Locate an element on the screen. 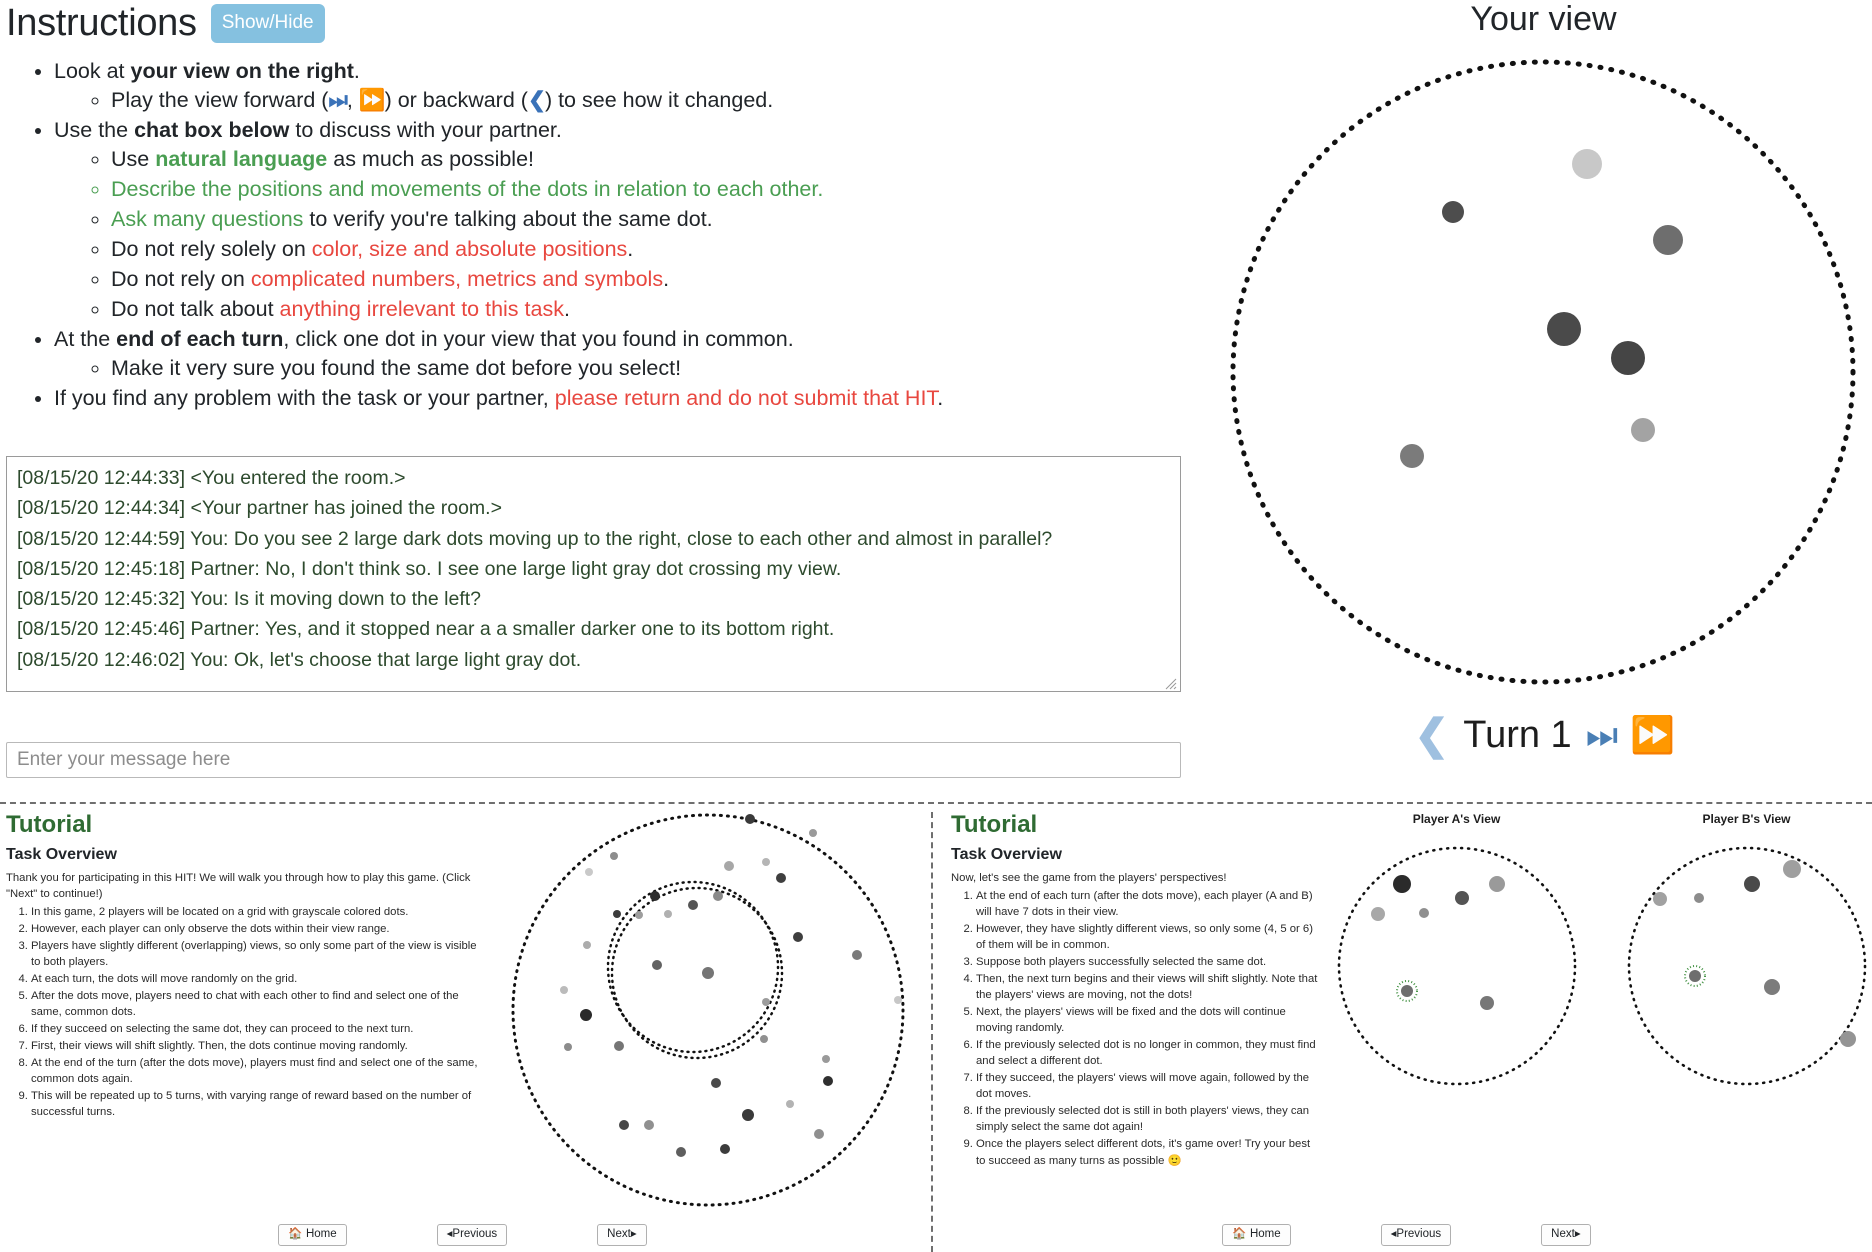 This screenshot has height=1252, width=1872. text: as much as possible! is located at coordinates (431, 158).